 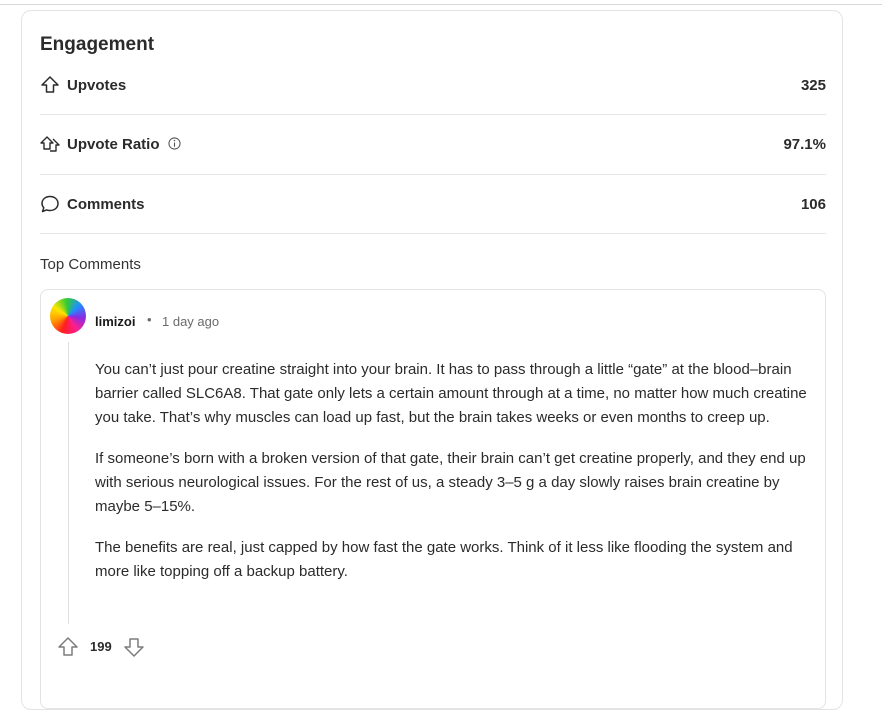 What do you see at coordinates (97, 44) in the screenshot?
I see `engagement-heading: Engagement` at bounding box center [97, 44].